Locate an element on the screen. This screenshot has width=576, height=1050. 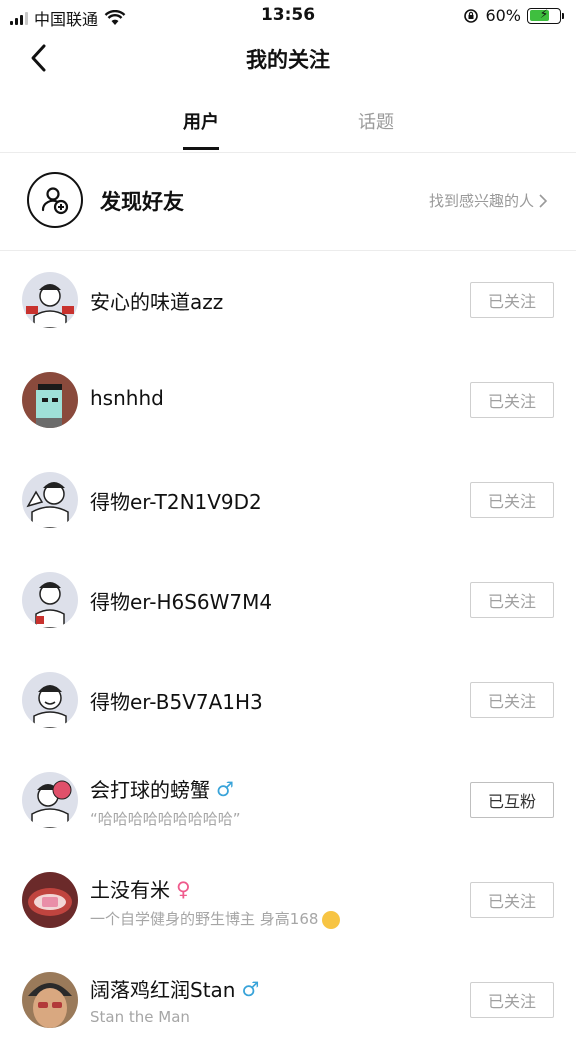
user-name-text: hsnhhd is located at coordinates (127, 398).